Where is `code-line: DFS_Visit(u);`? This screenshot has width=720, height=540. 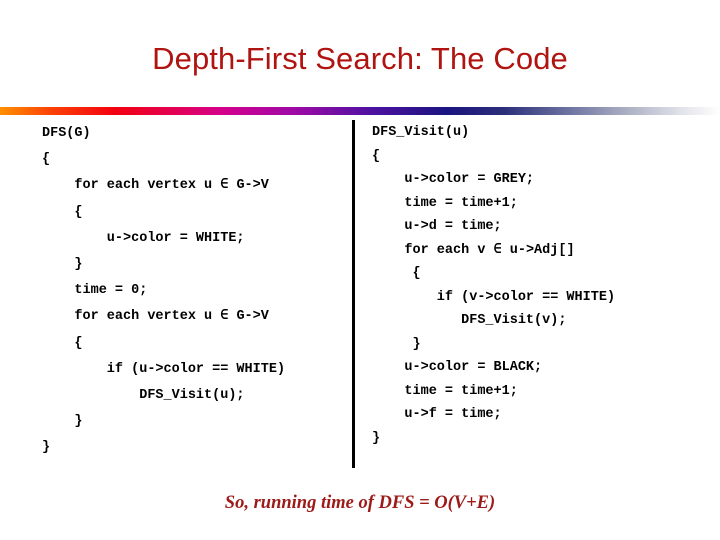 code-line: DFS_Visit(u); is located at coordinates (143, 396).